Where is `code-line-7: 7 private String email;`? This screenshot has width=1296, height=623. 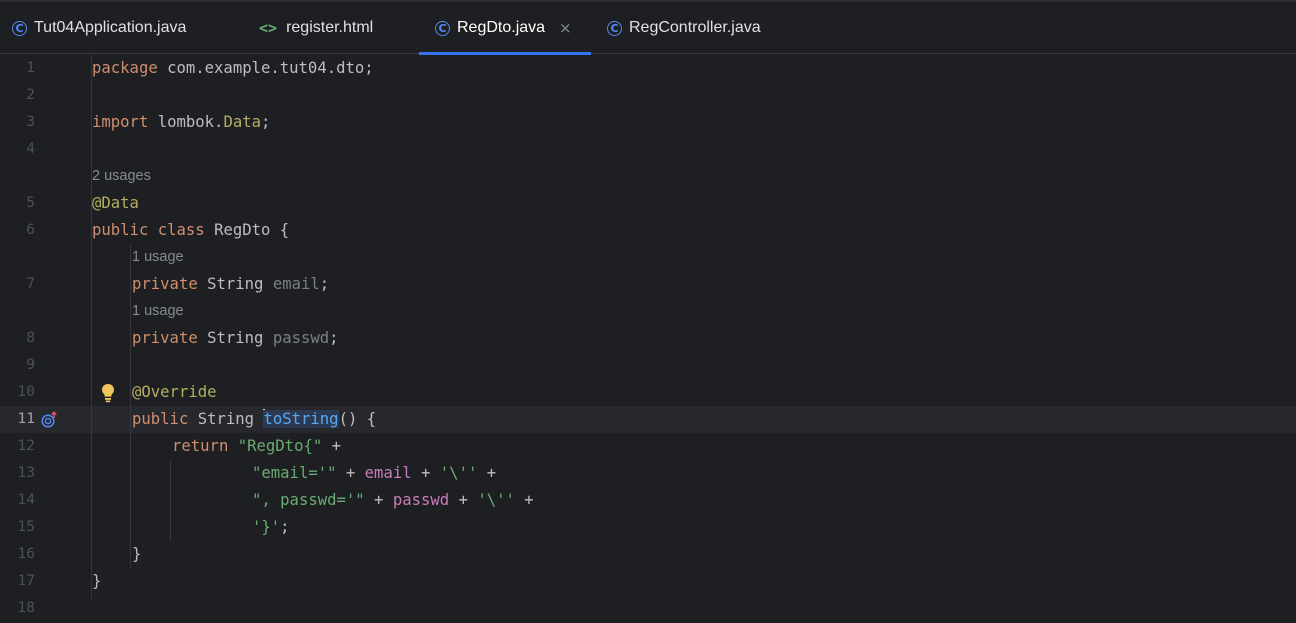 code-line-7: 7 private String email; is located at coordinates (648, 284).